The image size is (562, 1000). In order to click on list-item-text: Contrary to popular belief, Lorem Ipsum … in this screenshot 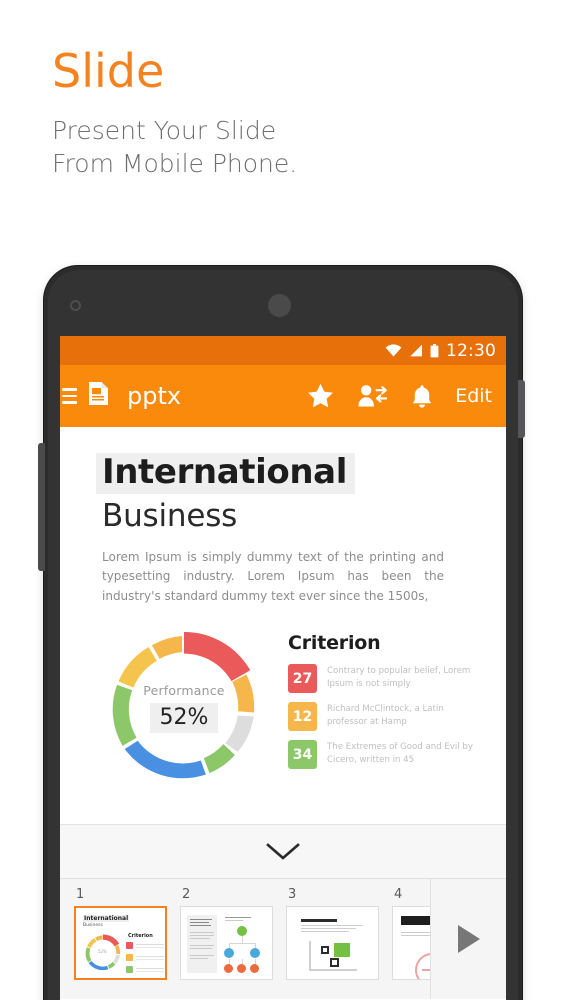, I will do `click(399, 678)`.